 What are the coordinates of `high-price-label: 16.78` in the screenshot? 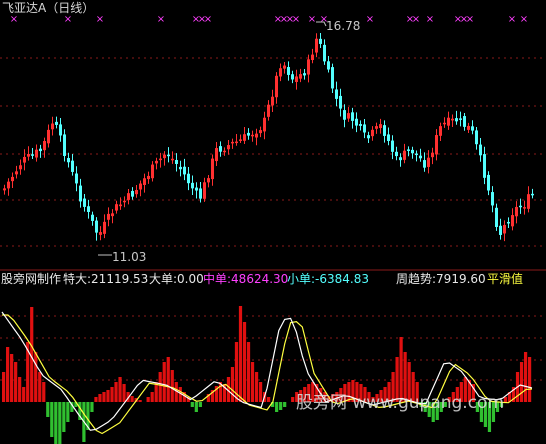 It's located at (343, 26).